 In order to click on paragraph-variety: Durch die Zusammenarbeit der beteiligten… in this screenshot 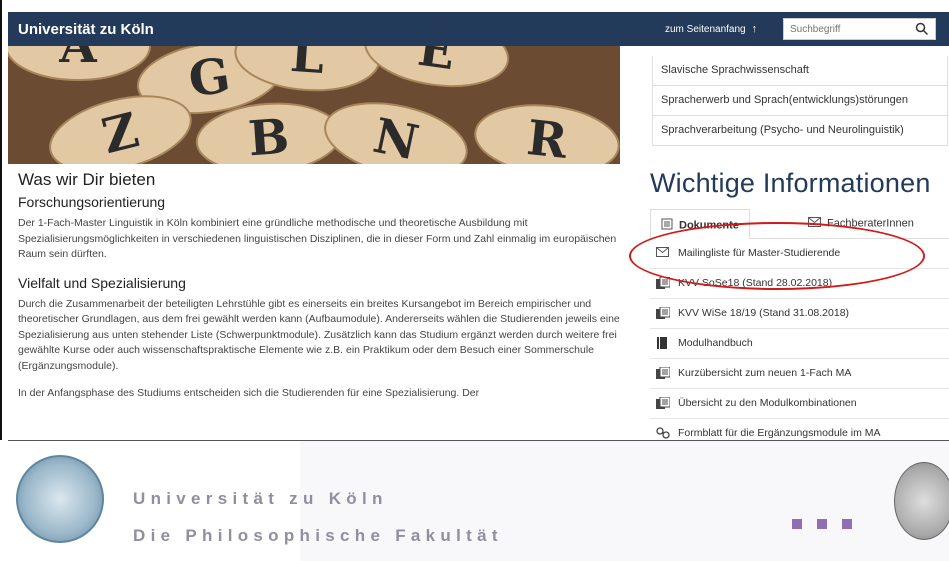, I will do `click(319, 334)`.